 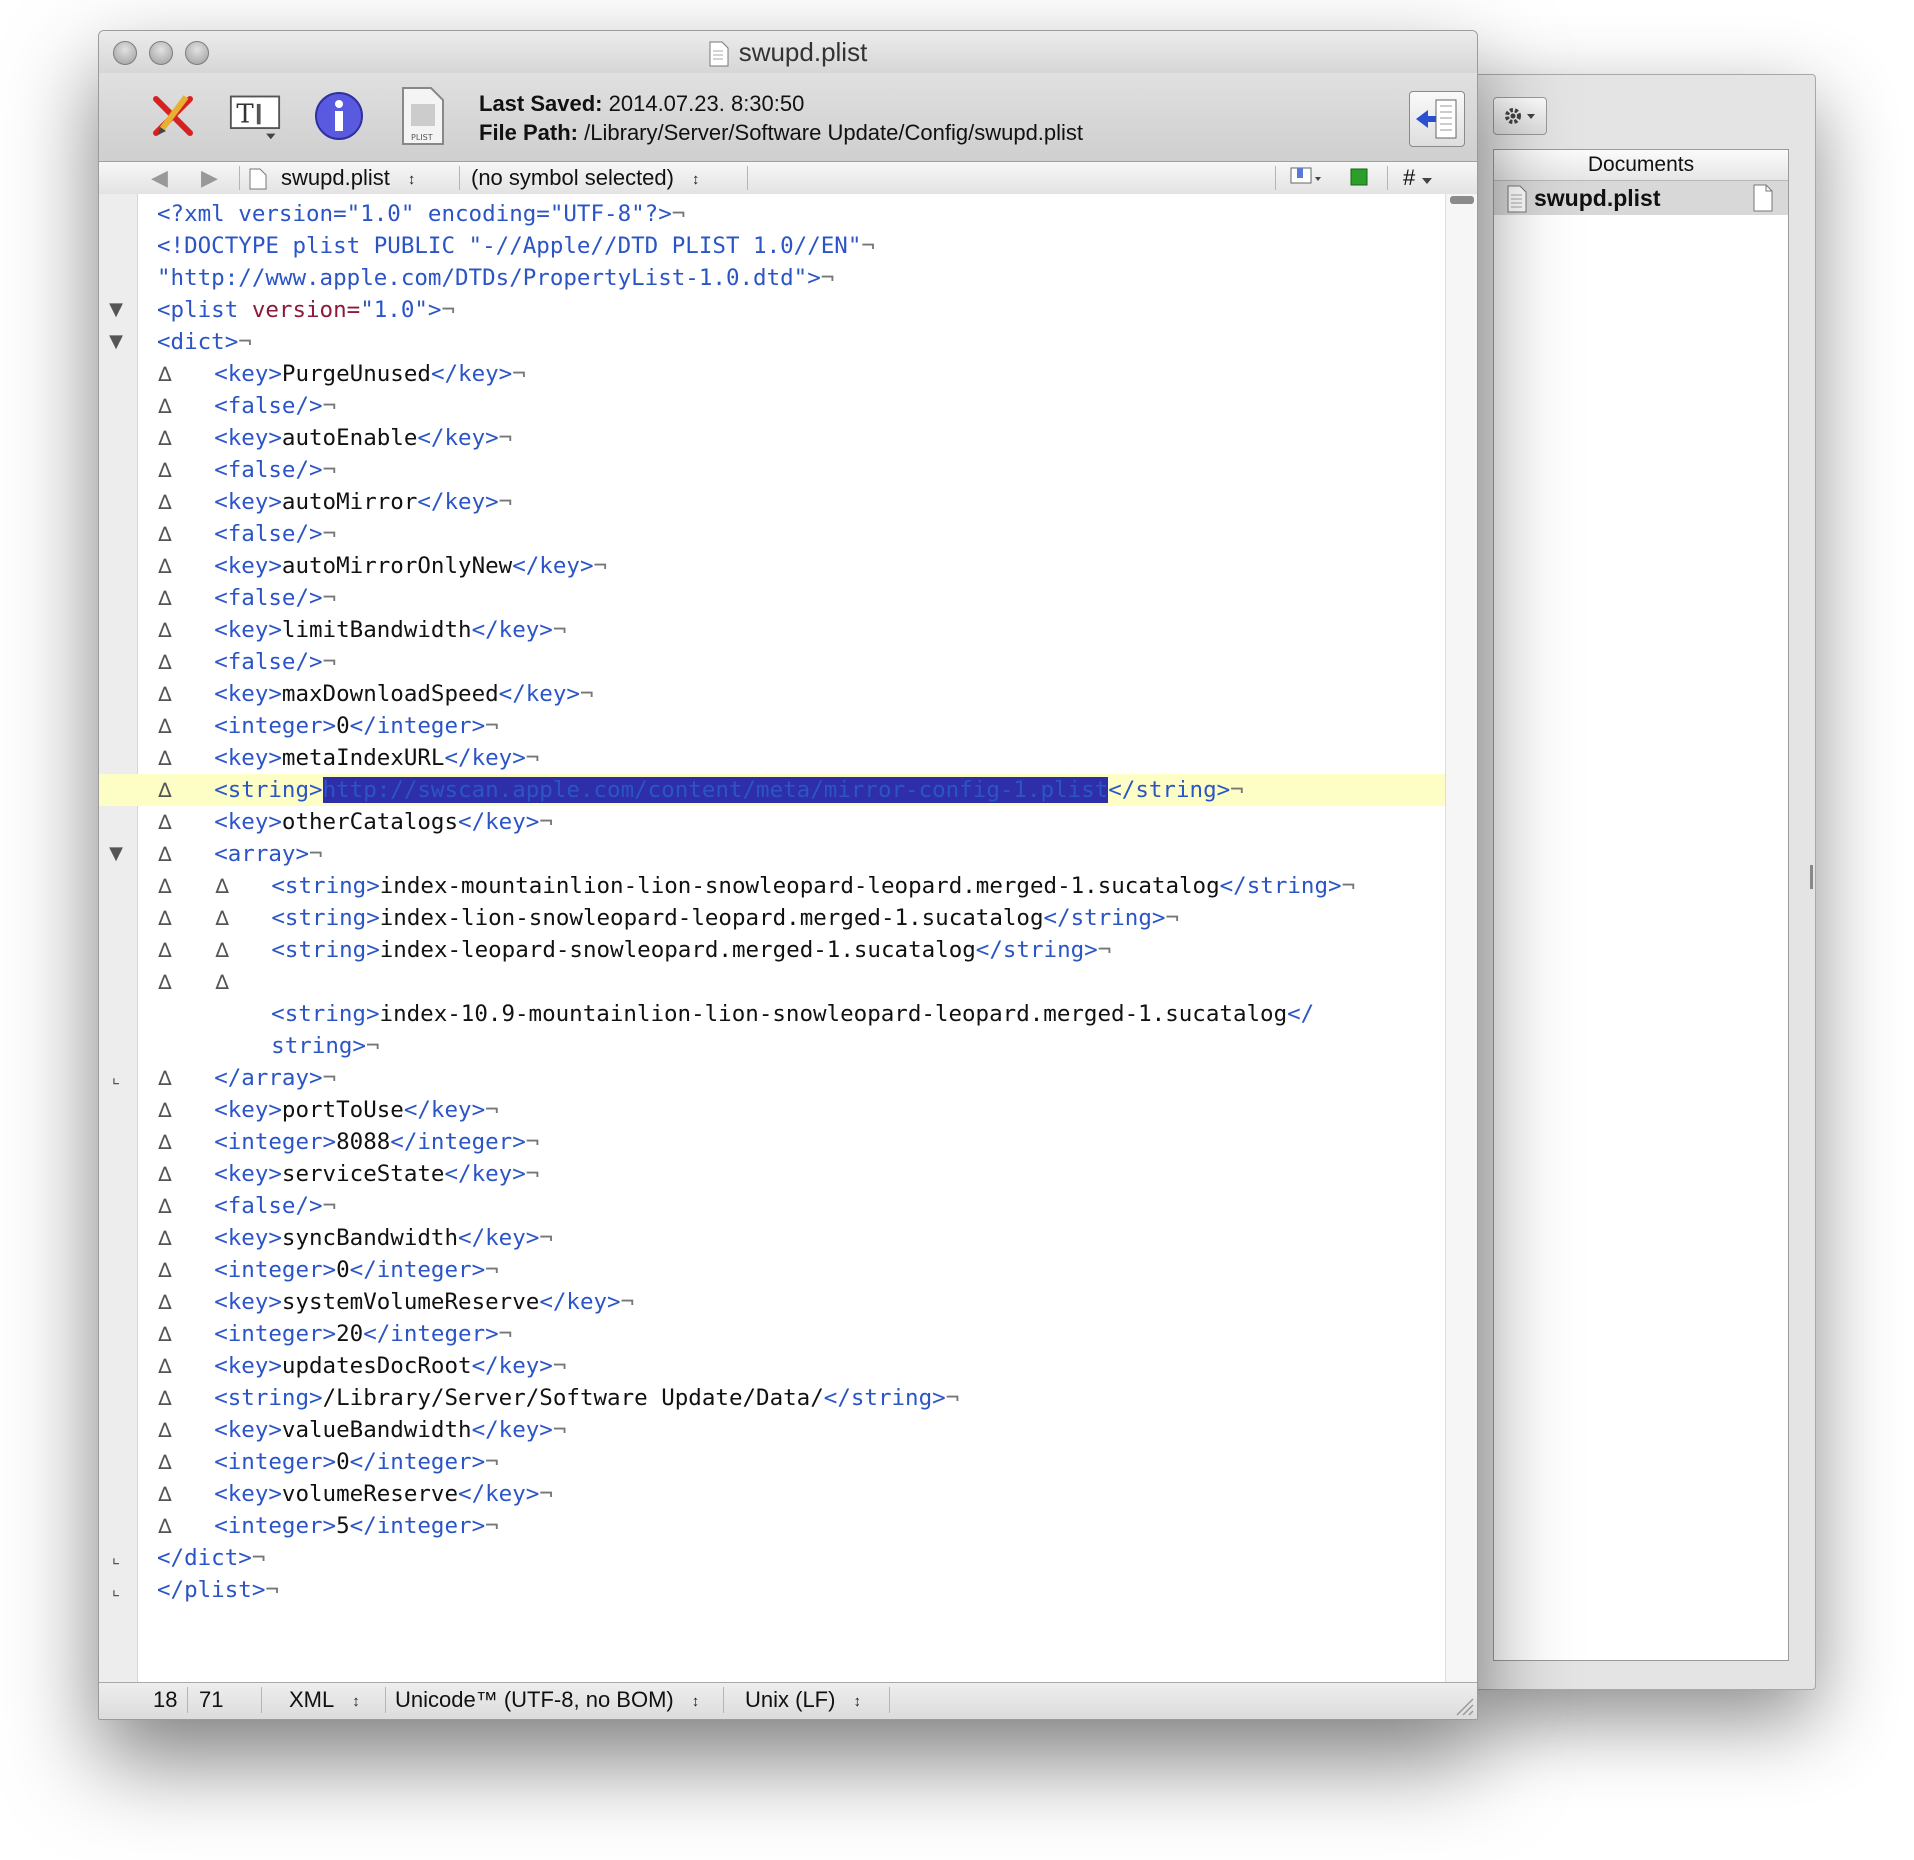 I want to click on code-line: ⌞ </dict>¬, so click(x=772, y=1558).